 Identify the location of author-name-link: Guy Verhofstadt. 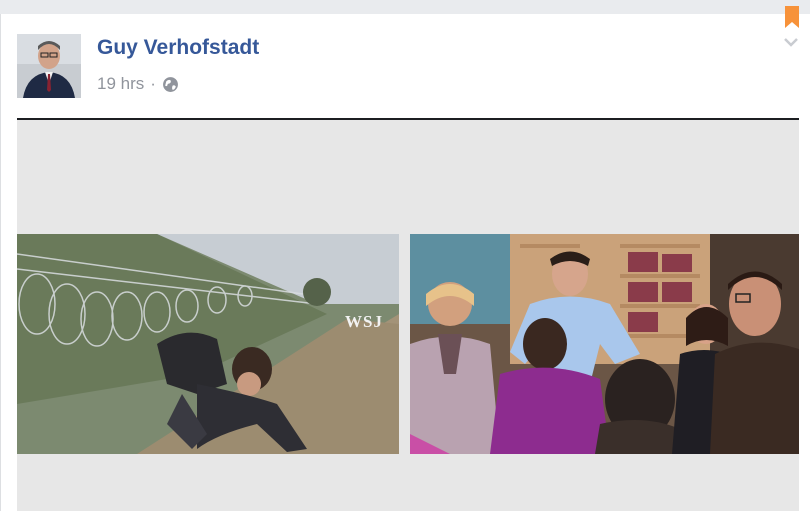
(178, 48).